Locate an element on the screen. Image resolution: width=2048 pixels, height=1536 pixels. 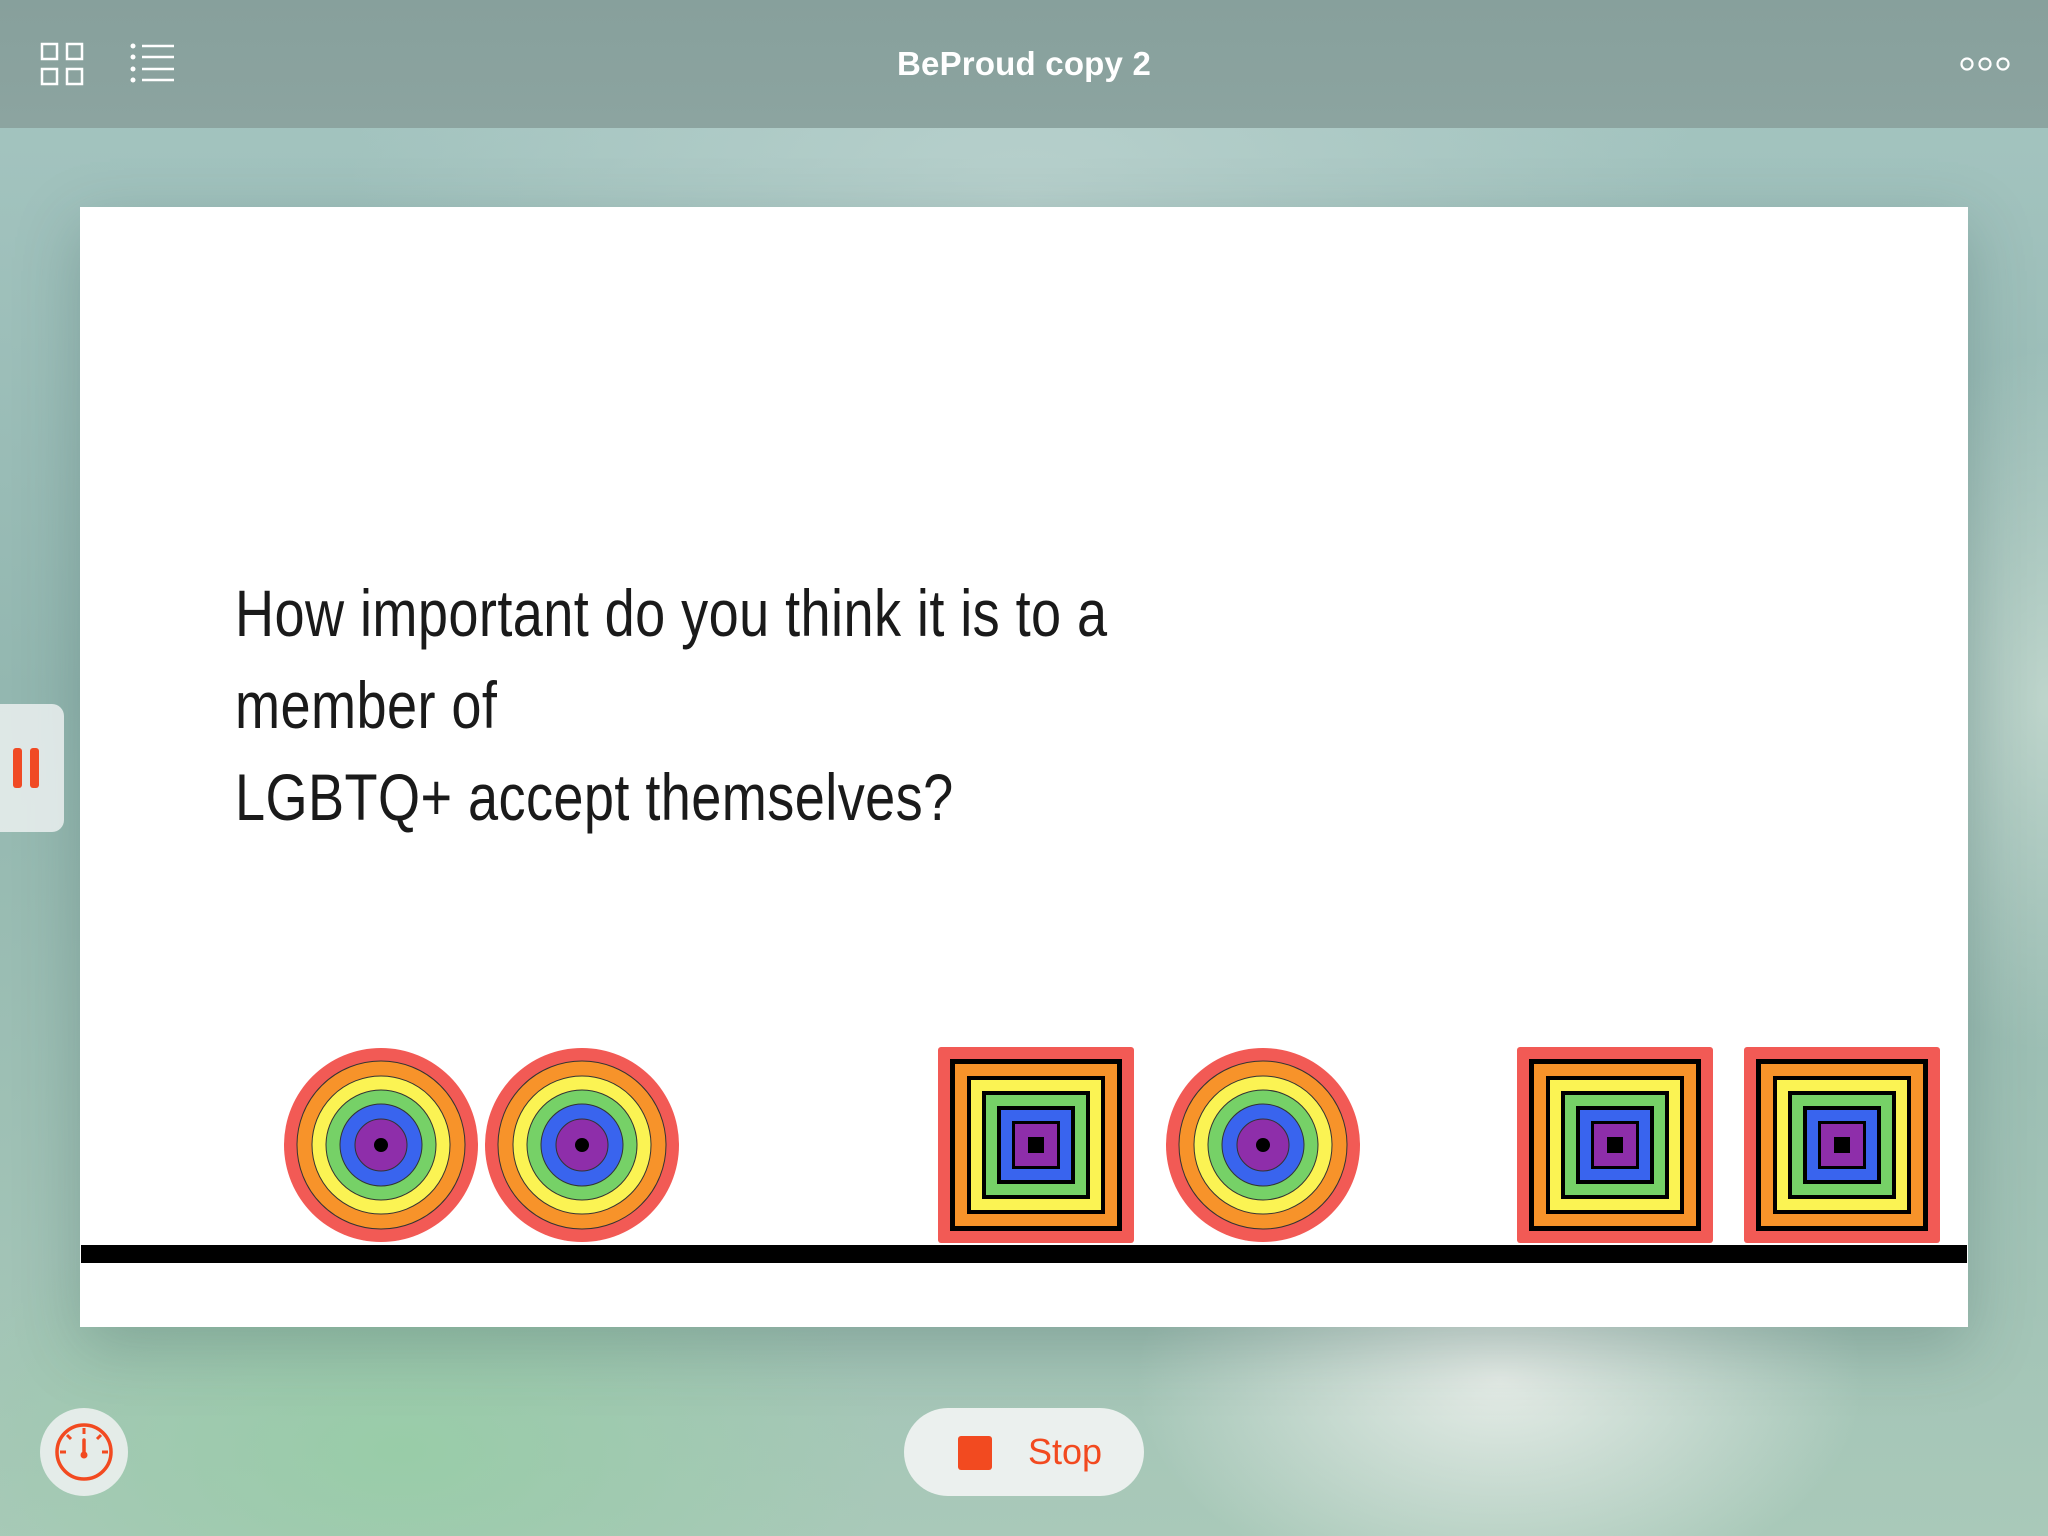
ground-line is located at coordinates (1024, 1254).